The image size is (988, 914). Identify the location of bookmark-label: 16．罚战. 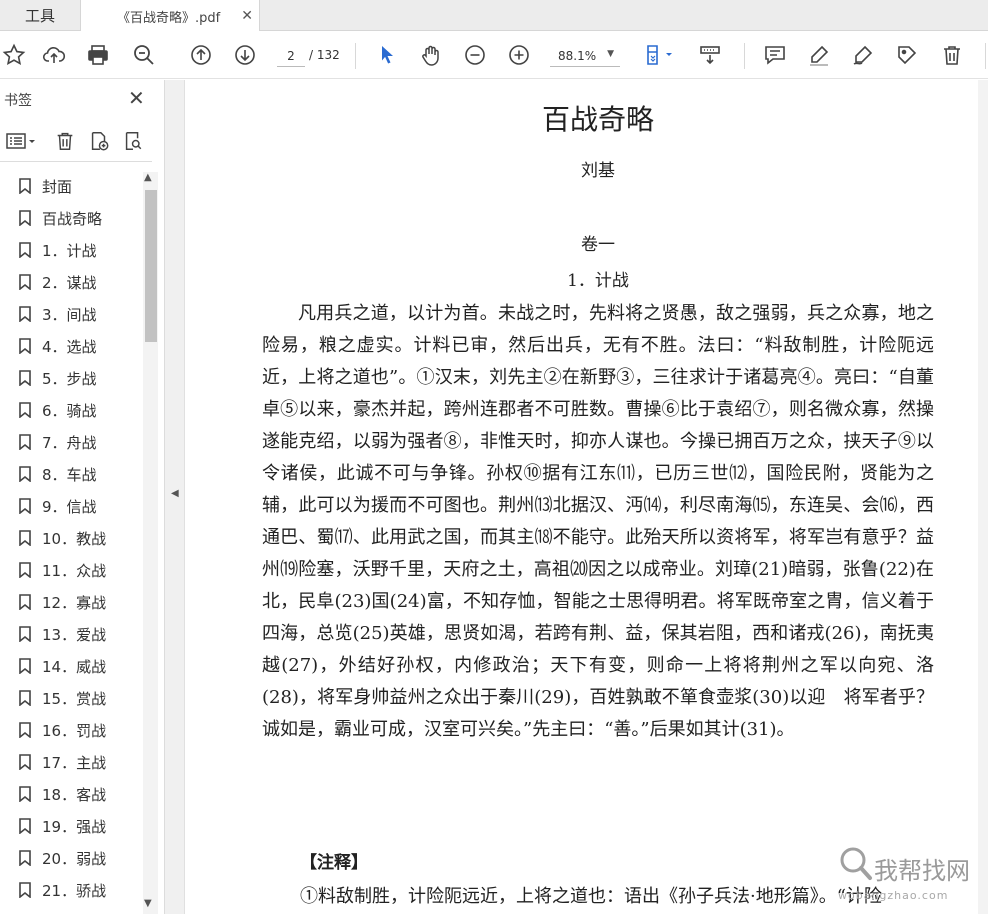
(74, 730).